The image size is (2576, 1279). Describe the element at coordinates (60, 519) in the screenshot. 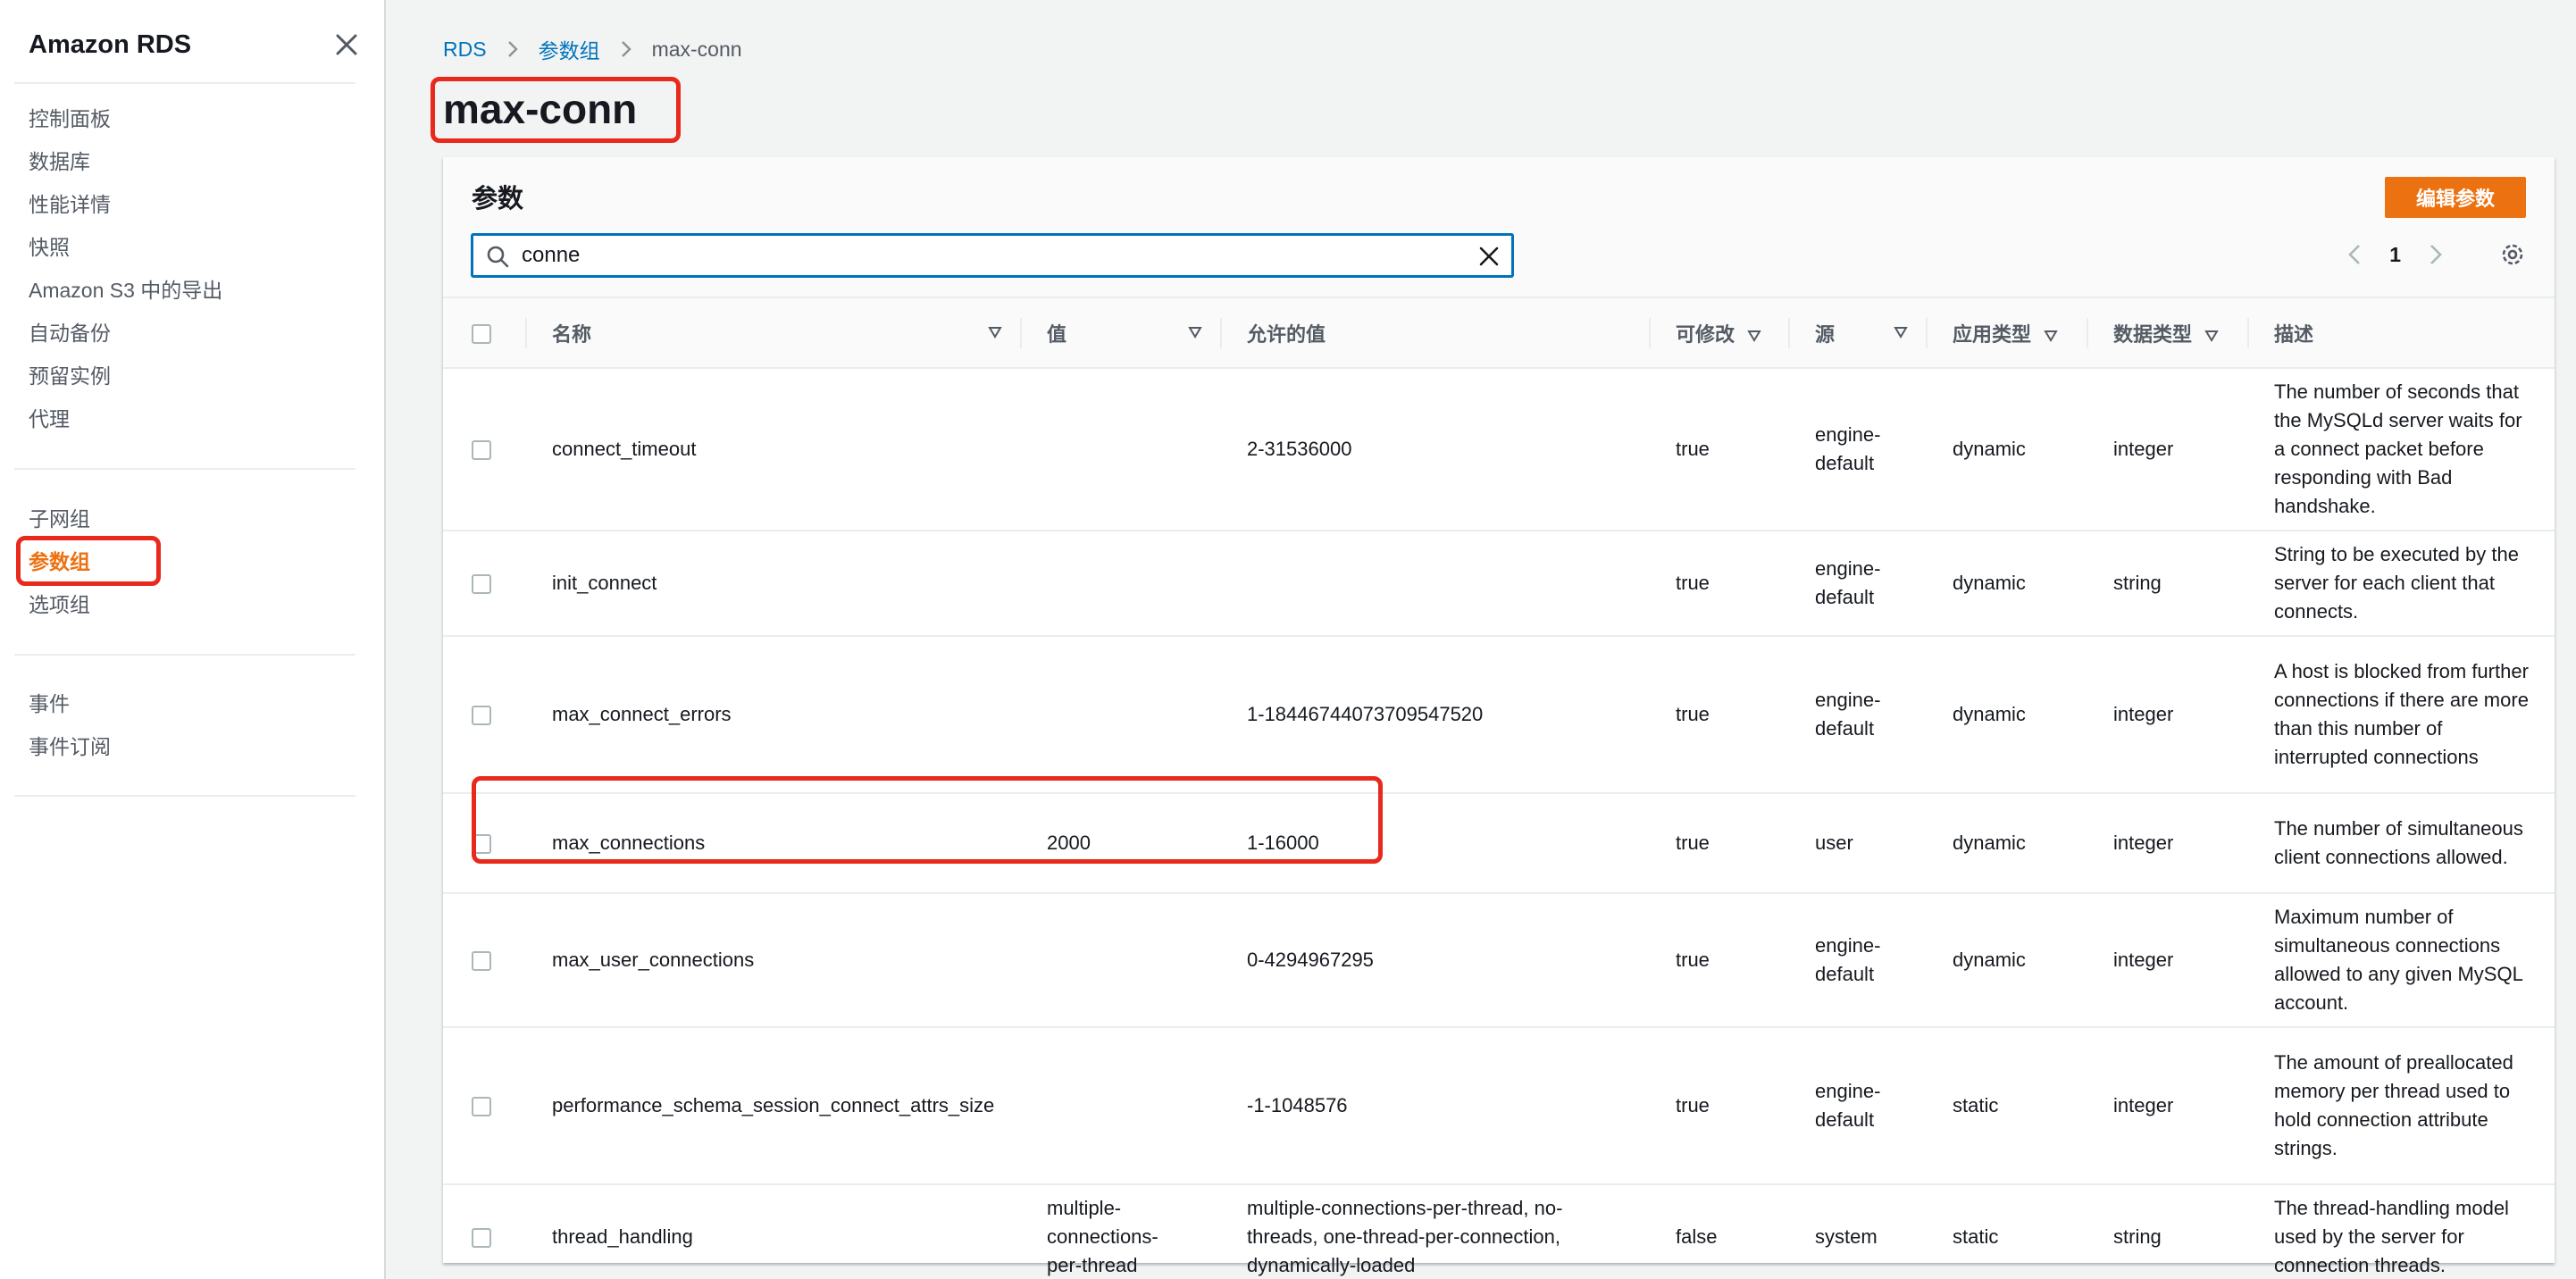

I see `sidebar-item-subnet-groups: 子网组` at that location.